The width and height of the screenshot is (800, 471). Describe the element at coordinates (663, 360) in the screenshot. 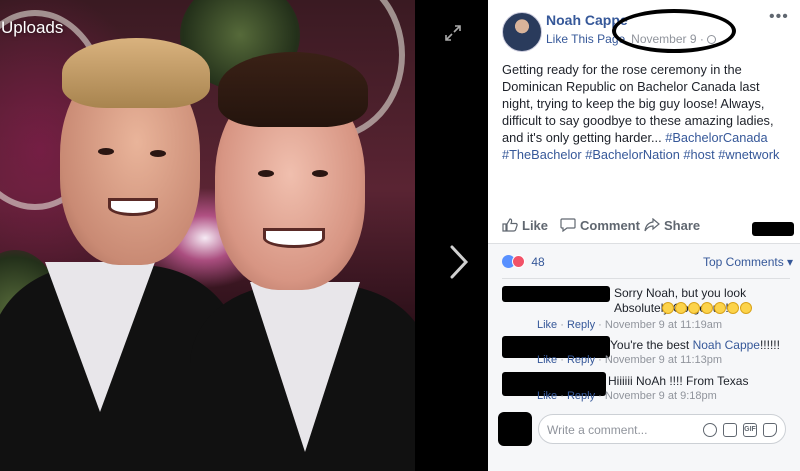

I see `comment-time: November 9 at 11:13pm` at that location.